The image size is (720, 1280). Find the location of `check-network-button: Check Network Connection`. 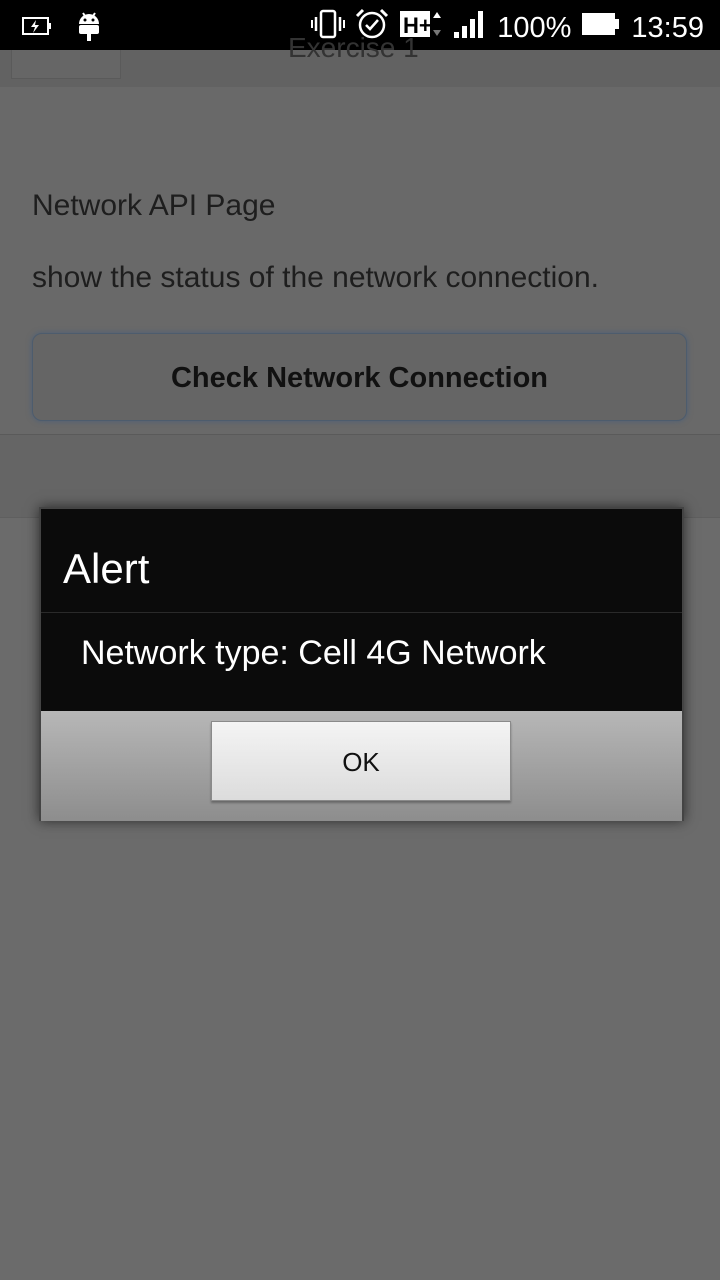

check-network-button: Check Network Connection is located at coordinates (359, 377).